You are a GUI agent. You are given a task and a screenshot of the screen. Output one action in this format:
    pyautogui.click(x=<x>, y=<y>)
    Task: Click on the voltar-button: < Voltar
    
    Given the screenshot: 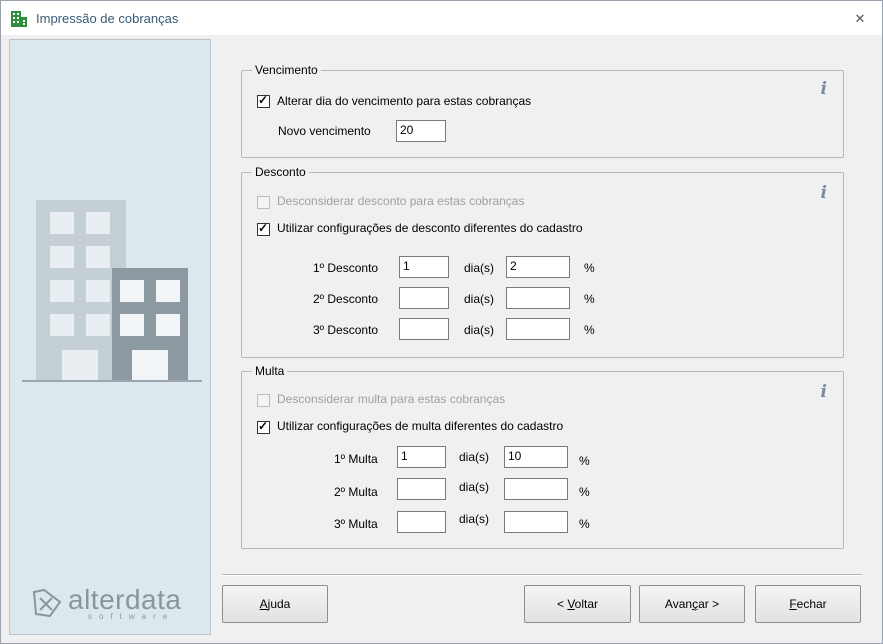 What is the action you would take?
    pyautogui.click(x=577, y=604)
    